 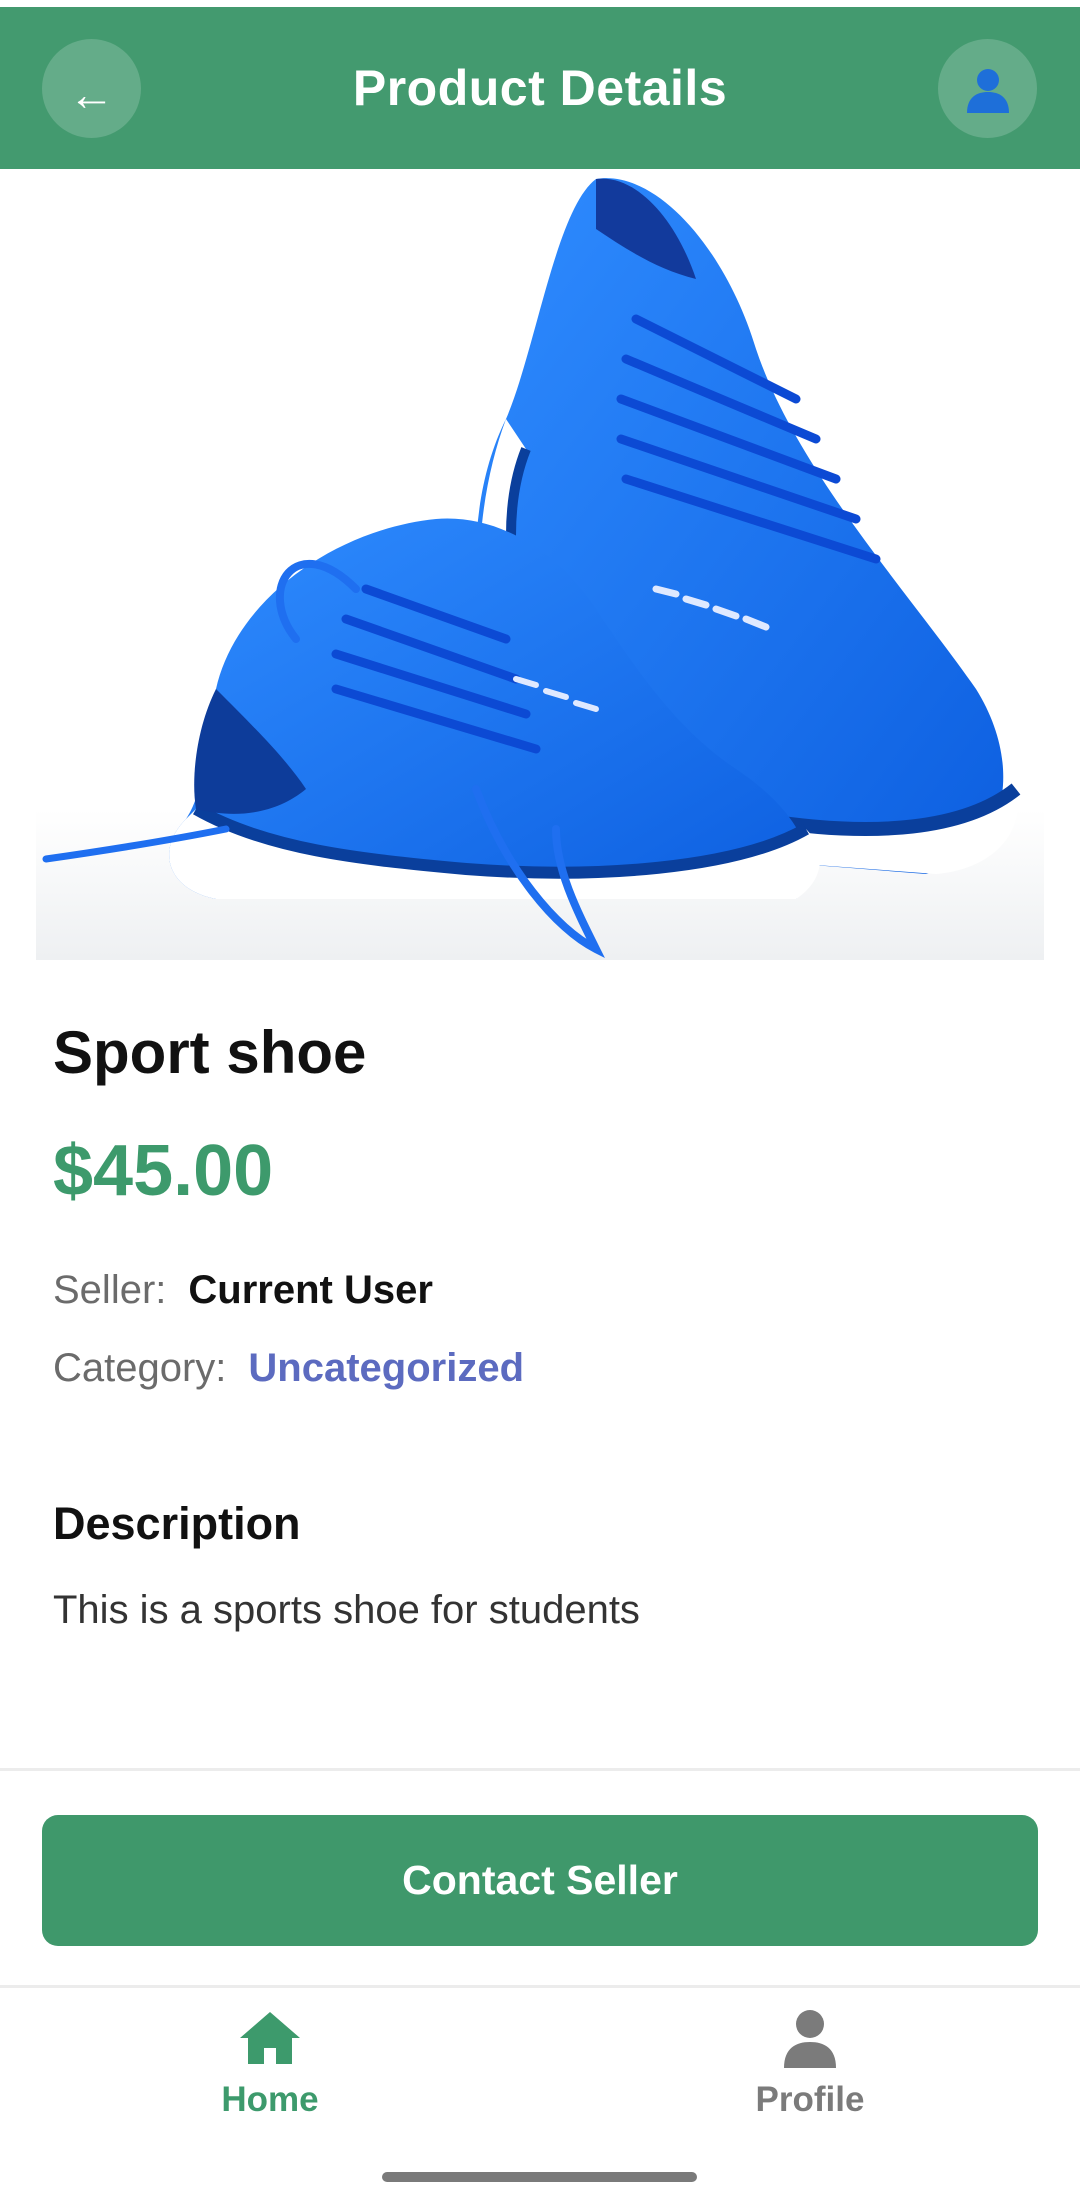 I want to click on seller-row: Seller: Current User, so click(x=243, y=1290).